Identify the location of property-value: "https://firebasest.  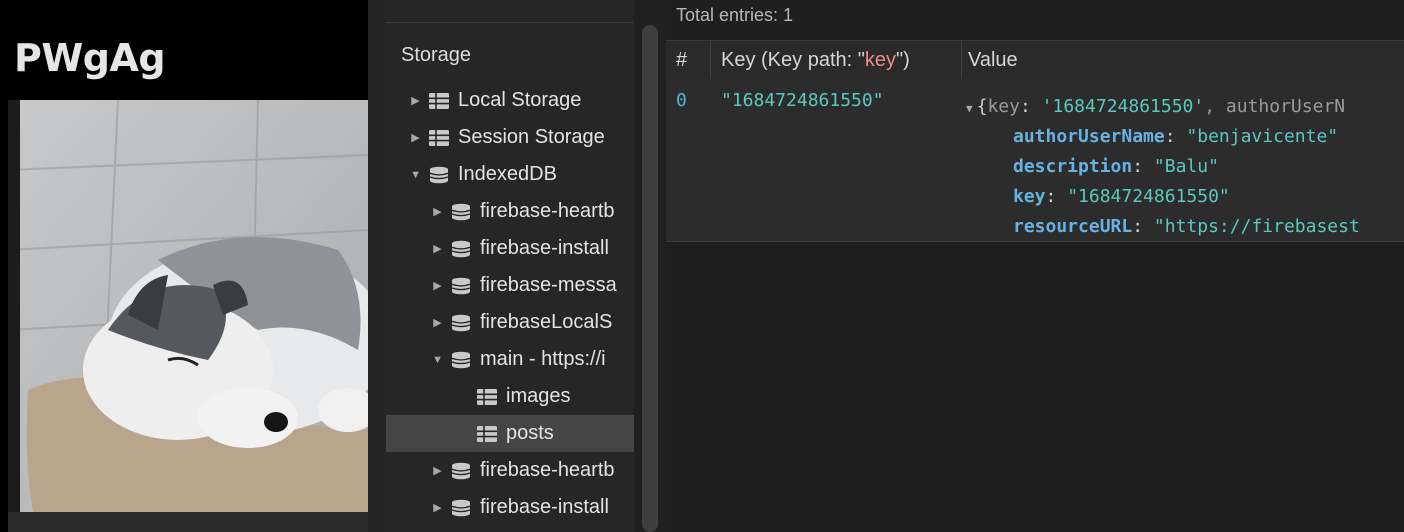
(1256, 226).